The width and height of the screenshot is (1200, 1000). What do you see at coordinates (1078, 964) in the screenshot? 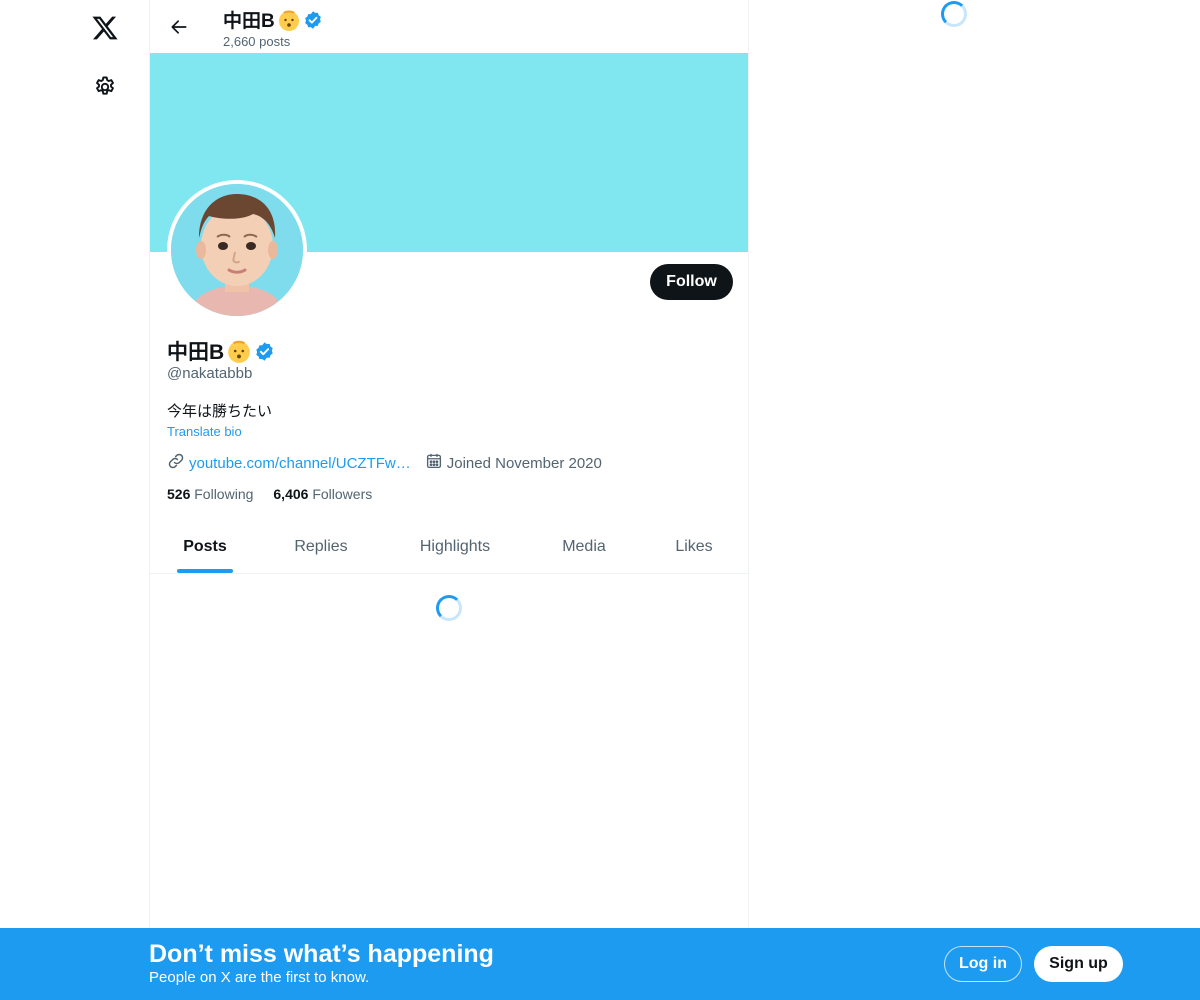
I see `signup-button: Sign up` at bounding box center [1078, 964].